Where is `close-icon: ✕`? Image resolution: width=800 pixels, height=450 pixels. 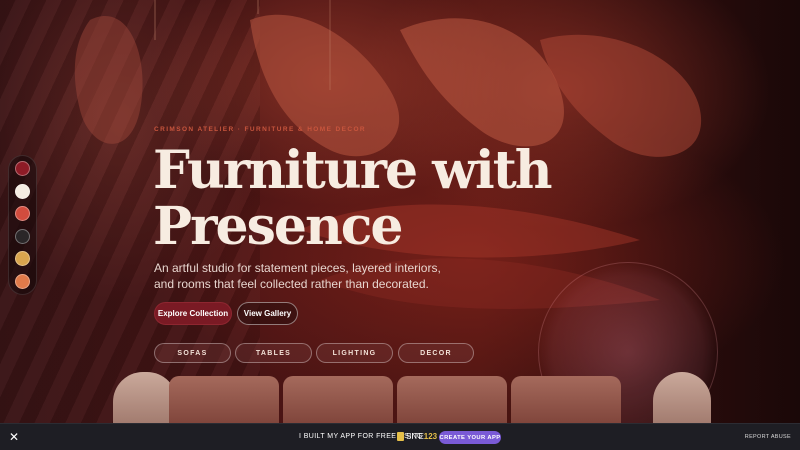 close-icon: ✕ is located at coordinates (14, 437).